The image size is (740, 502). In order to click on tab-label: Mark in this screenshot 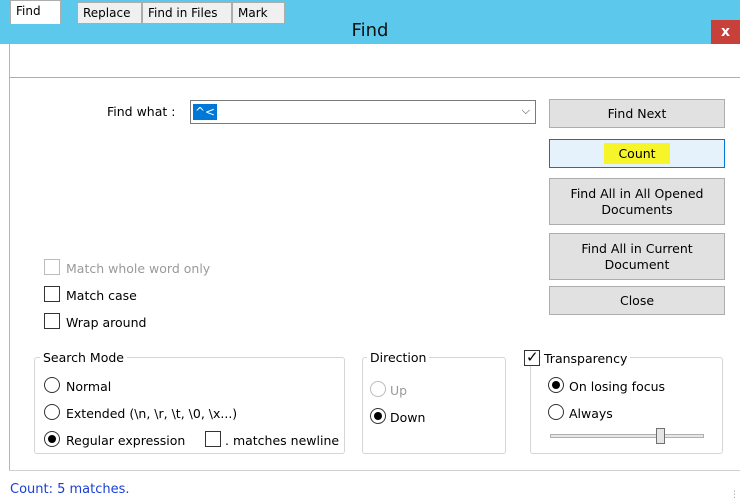, I will do `click(253, 13)`.